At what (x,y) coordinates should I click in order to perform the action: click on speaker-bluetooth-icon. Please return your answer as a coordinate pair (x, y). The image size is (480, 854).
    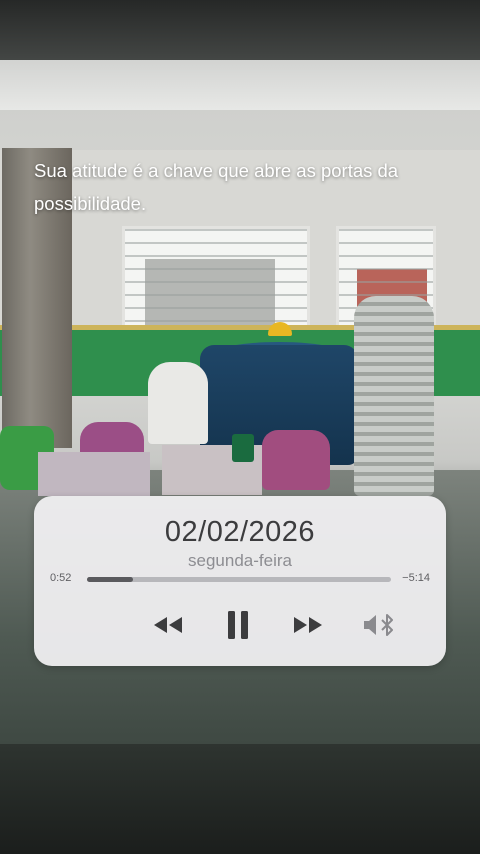
    Looking at the image, I should click on (378, 625).